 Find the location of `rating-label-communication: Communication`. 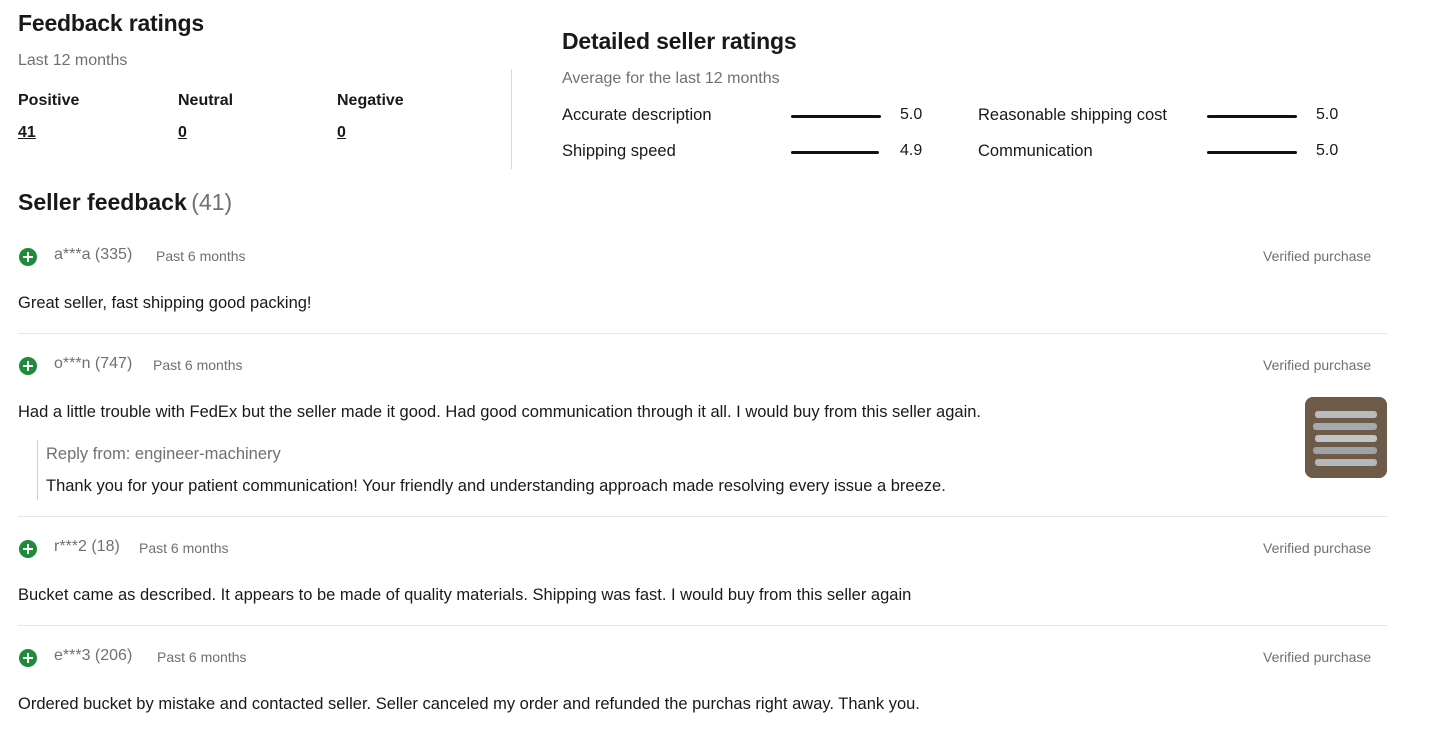

rating-label-communication: Communication is located at coordinates (1035, 151).